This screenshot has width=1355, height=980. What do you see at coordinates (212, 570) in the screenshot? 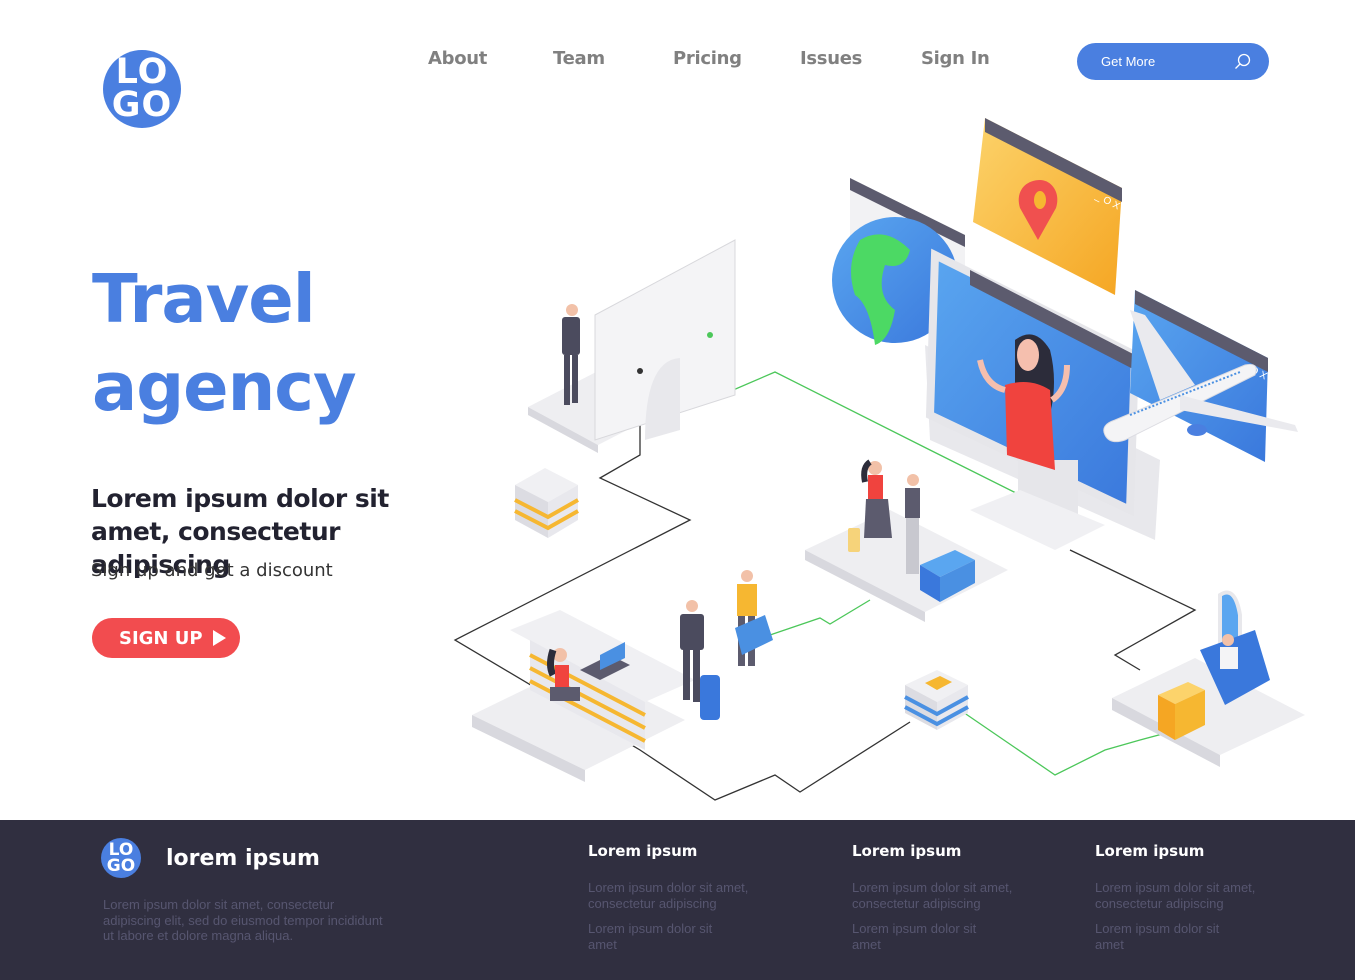
I see `hero-subtext: Sign up and get a discount` at bounding box center [212, 570].